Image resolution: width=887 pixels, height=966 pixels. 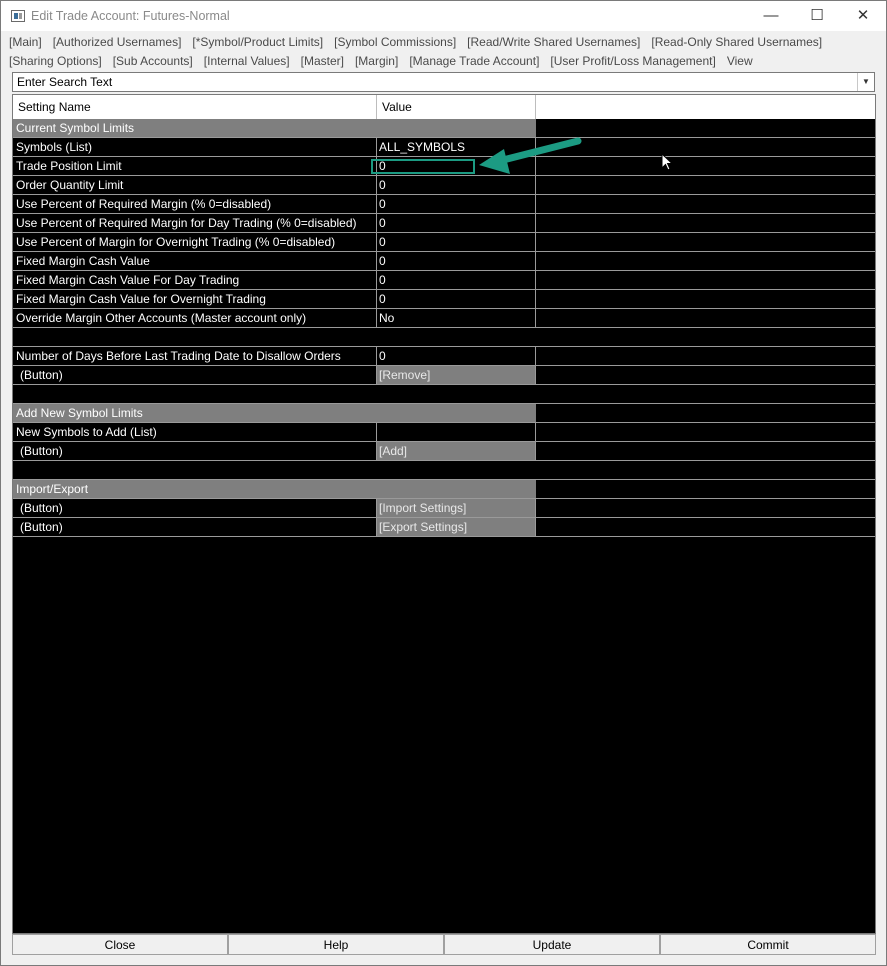 I want to click on minimize-icon: —, so click(x=771, y=16).